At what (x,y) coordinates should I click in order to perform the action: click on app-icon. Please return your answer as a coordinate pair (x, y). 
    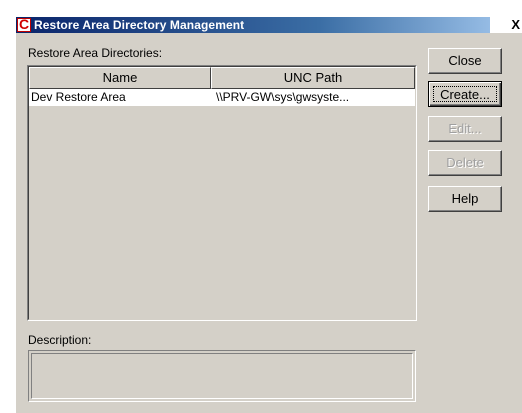
    Looking at the image, I should click on (24, 24).